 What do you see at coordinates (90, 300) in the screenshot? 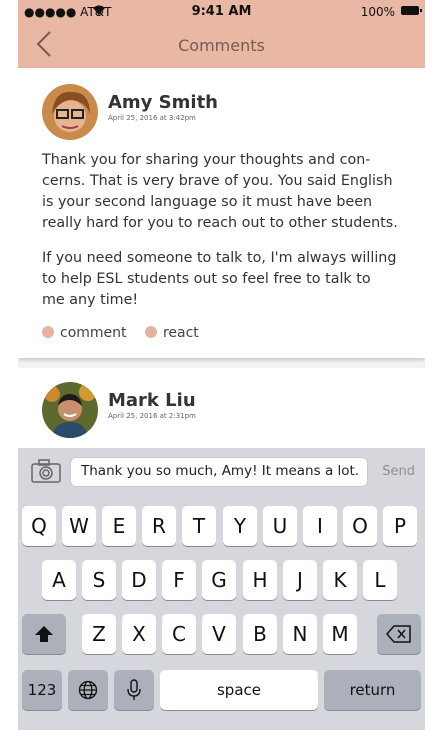
I see `text-line: me any time!` at bounding box center [90, 300].